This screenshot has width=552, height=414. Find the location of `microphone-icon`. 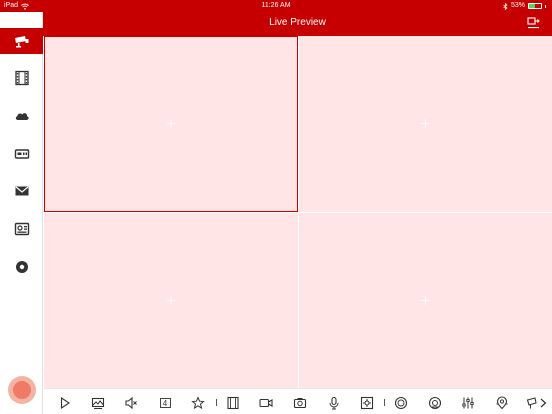

microphone-icon is located at coordinates (334, 403).